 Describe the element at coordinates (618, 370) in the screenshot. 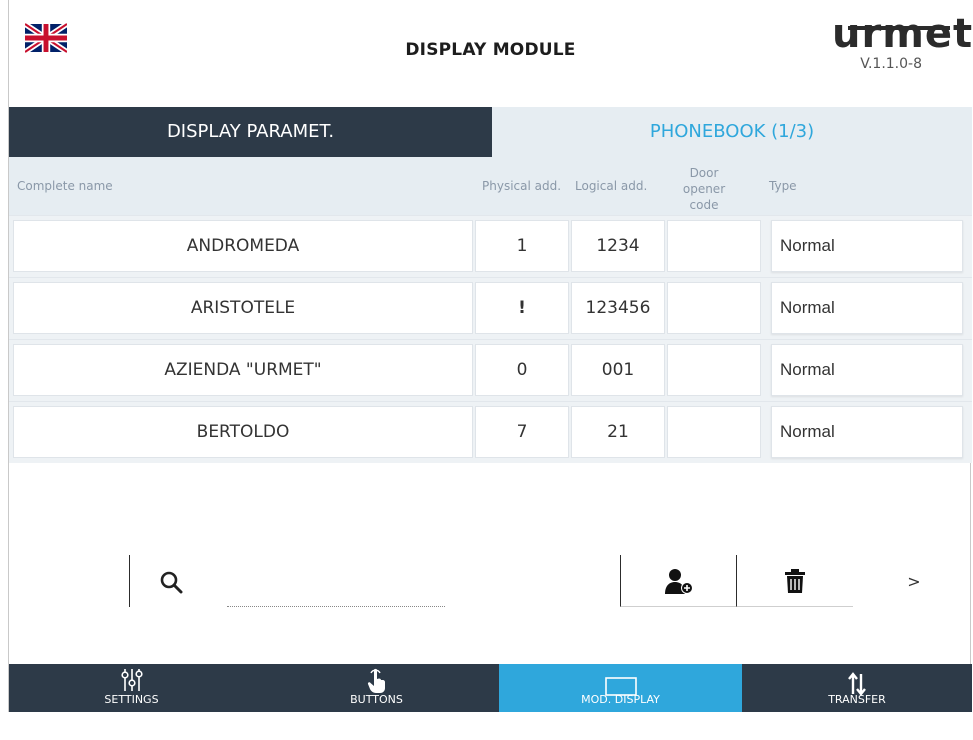

I see `cell-logical: 001` at that location.